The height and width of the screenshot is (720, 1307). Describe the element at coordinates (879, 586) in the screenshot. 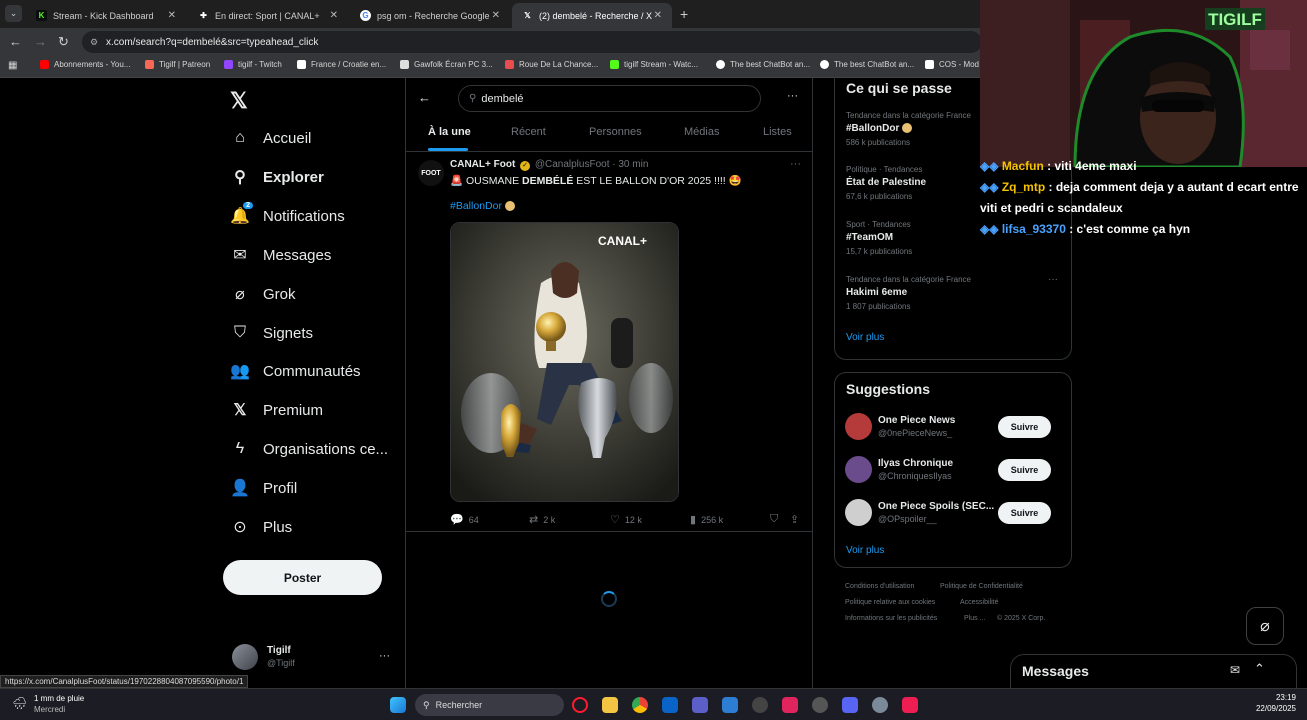

I see `footer-link: Conditions d'utilisation` at that location.